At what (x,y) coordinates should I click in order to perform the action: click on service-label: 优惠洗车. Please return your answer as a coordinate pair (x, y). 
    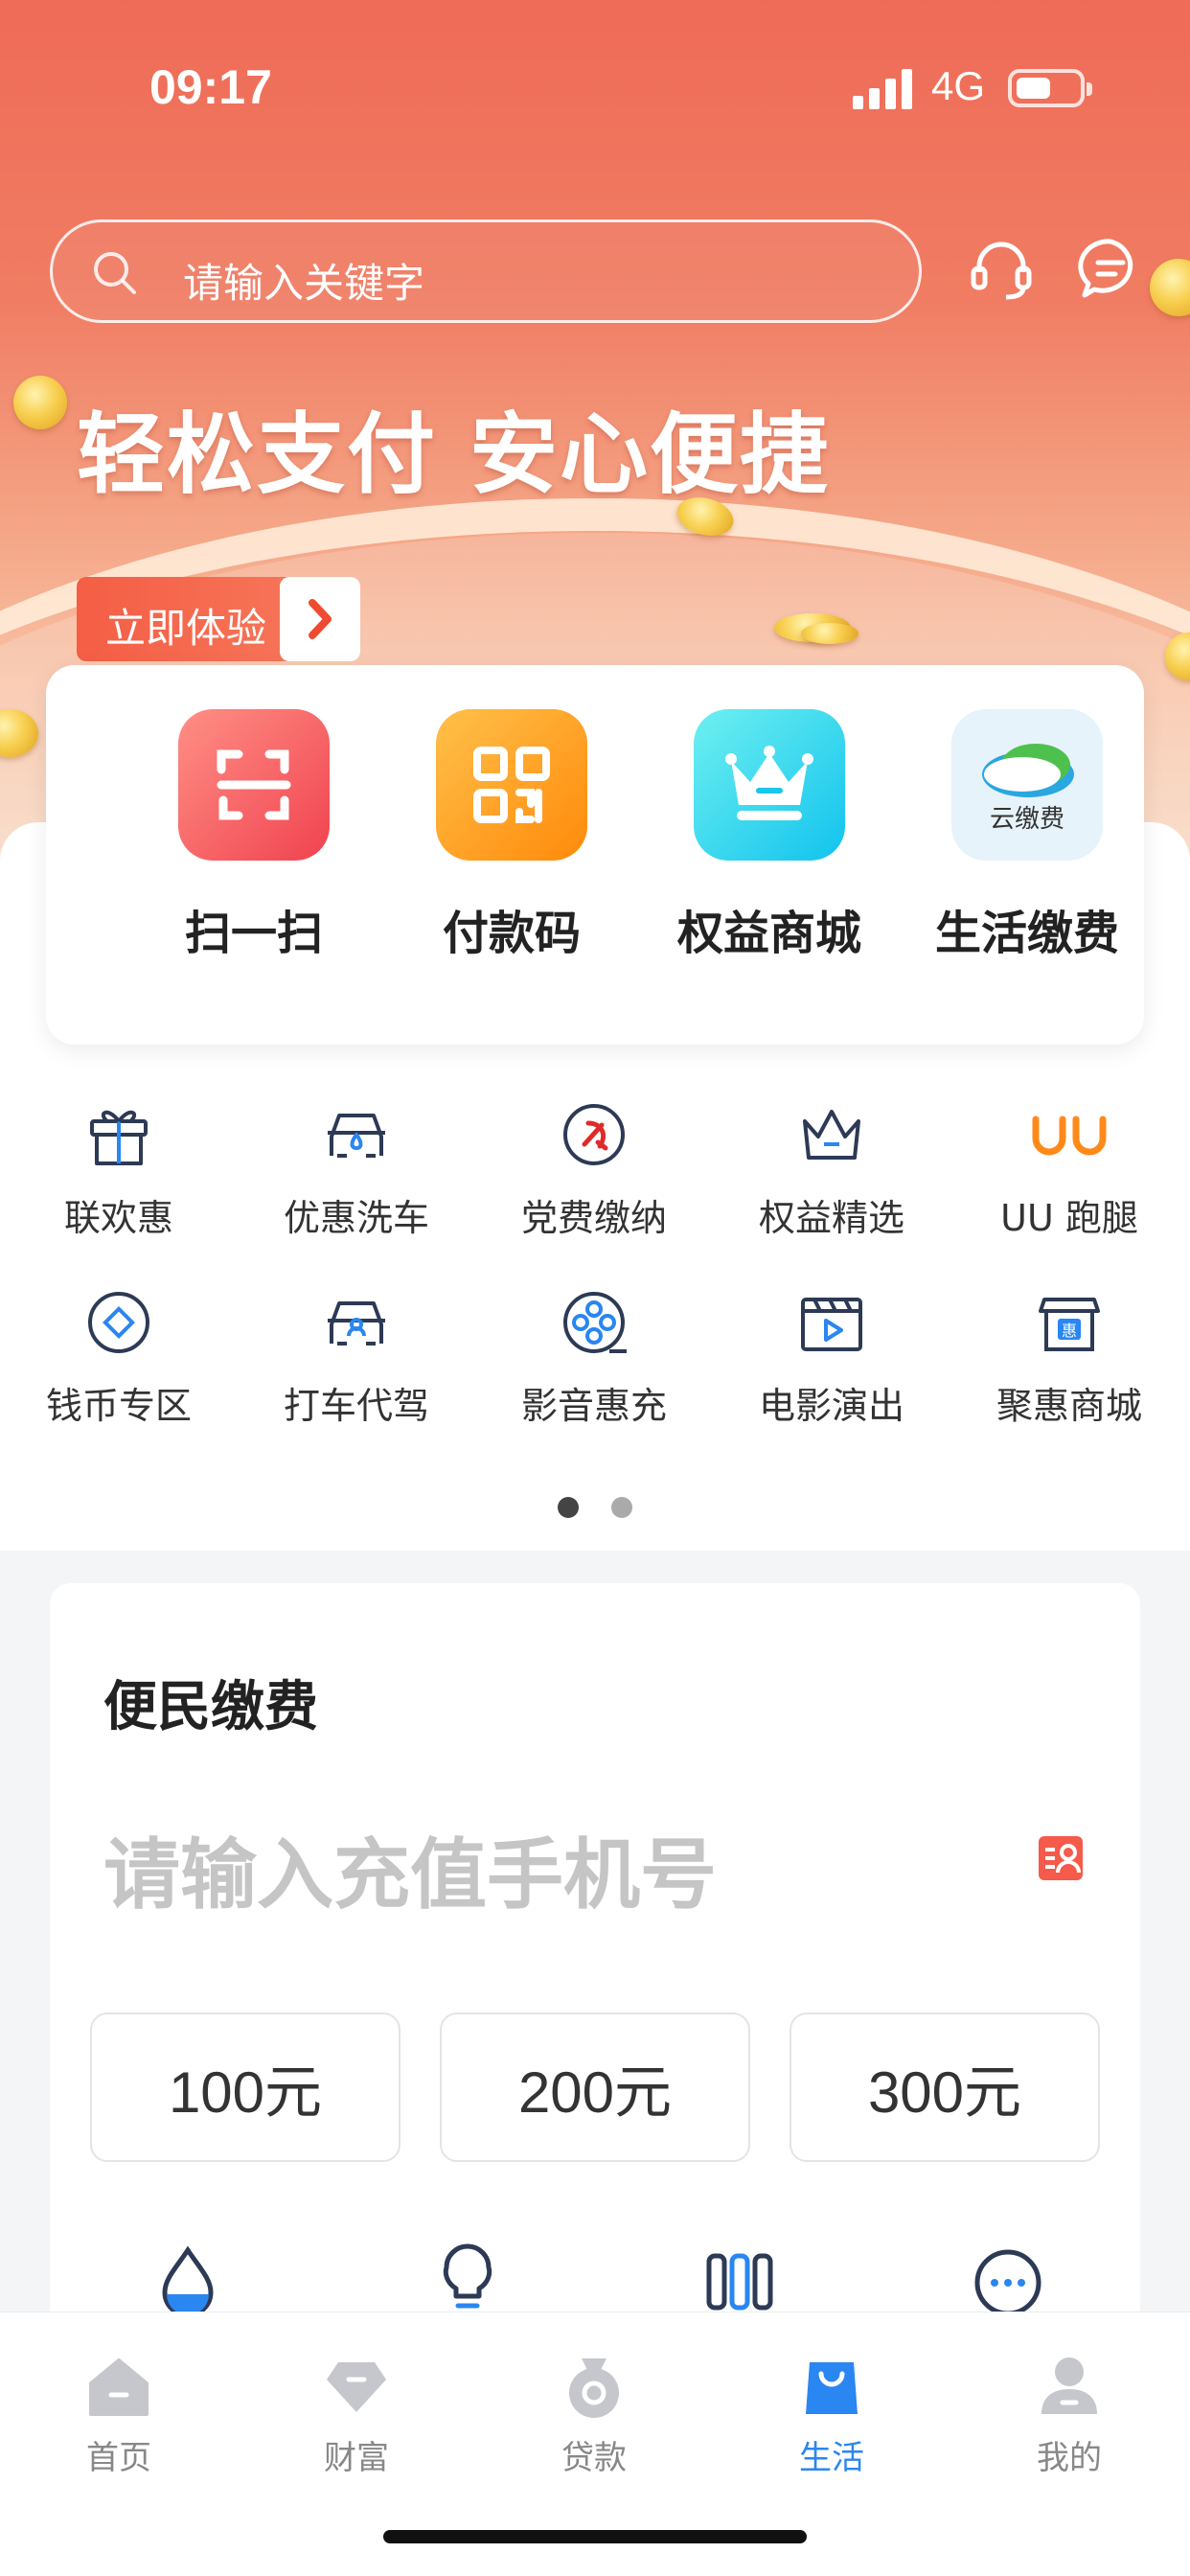
    Looking at the image, I should click on (356, 1218).